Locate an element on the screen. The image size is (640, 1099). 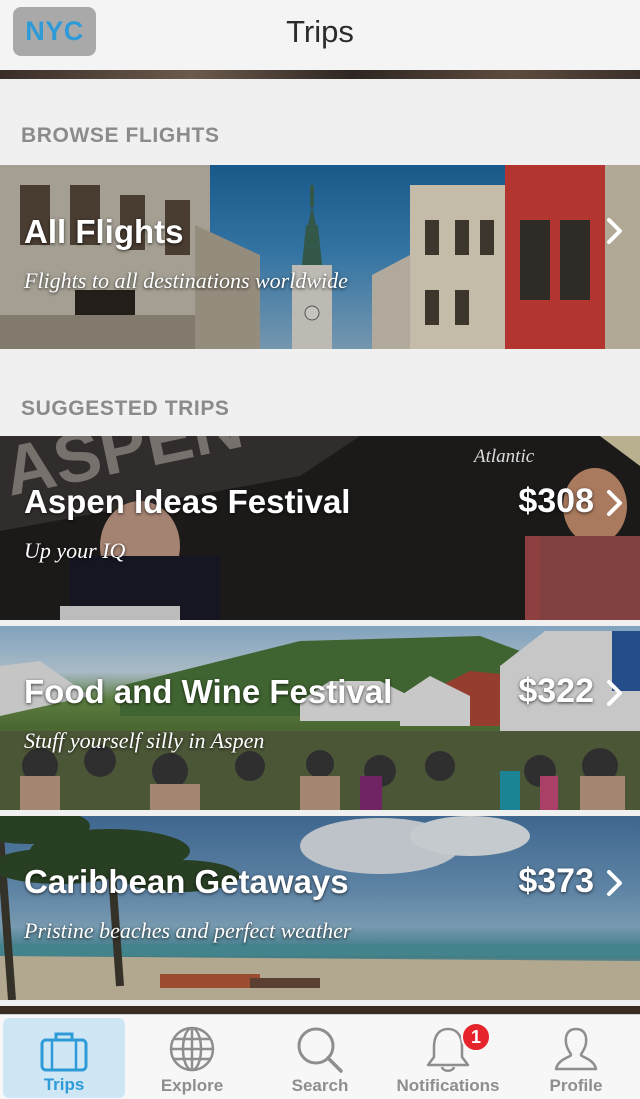
navigation-bar: NYC Trips is located at coordinates (320, 35).